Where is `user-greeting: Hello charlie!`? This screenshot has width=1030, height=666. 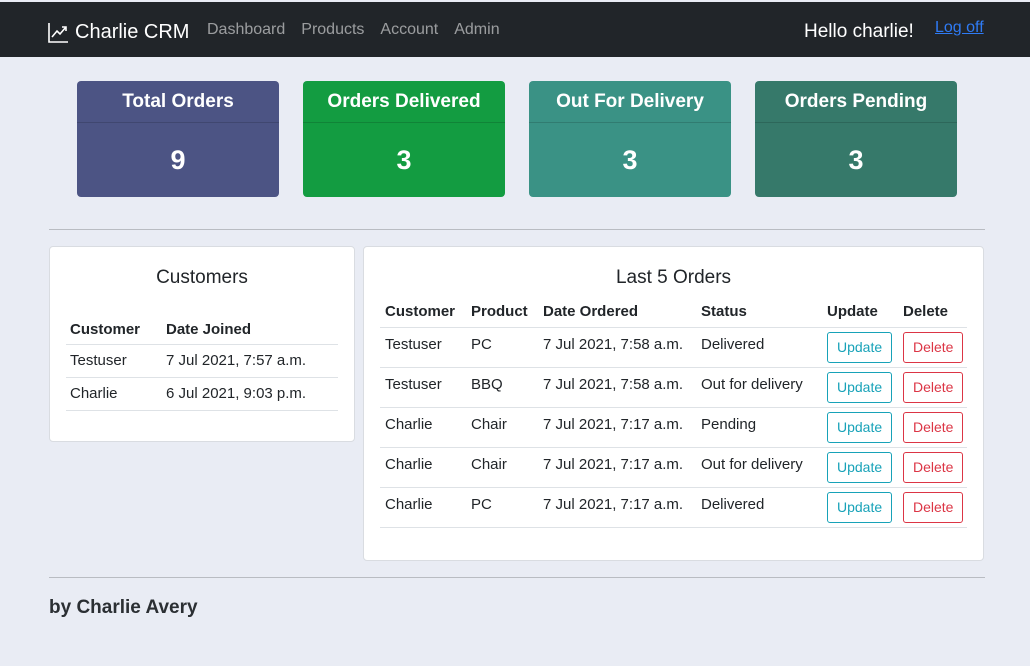
user-greeting: Hello charlie! is located at coordinates (859, 31).